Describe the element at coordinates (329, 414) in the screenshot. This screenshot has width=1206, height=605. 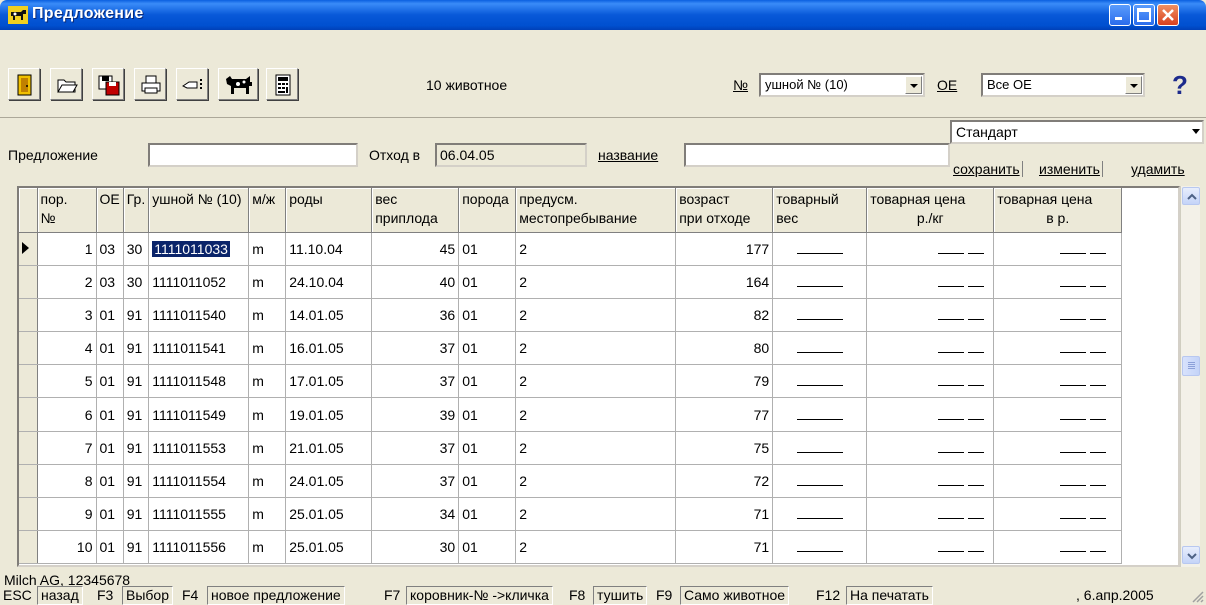
I see `cell-birth: 19.01.05` at that location.